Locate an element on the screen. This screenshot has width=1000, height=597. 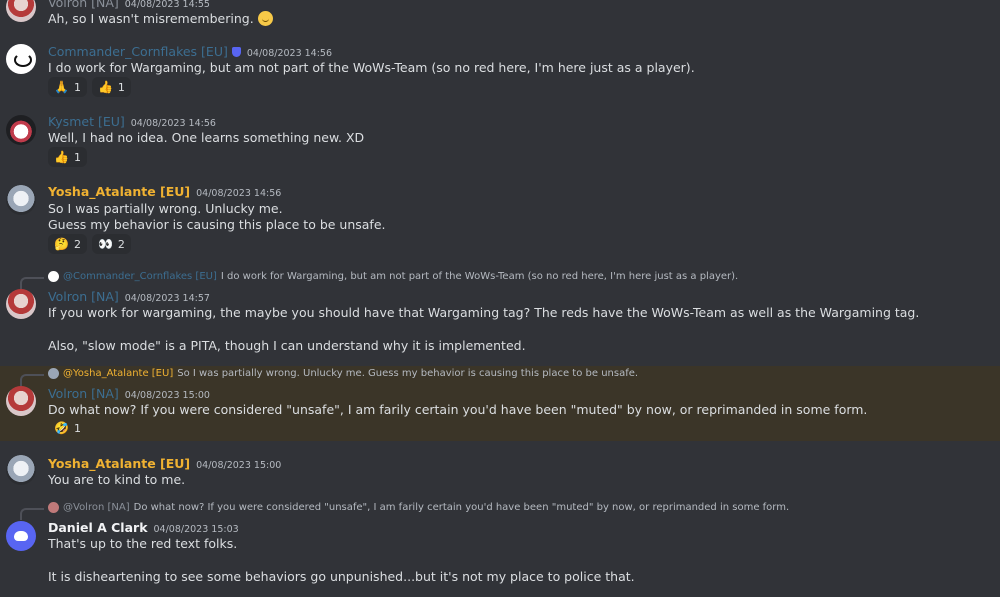
reaction-pray: 🙏 1 is located at coordinates (67, 87).